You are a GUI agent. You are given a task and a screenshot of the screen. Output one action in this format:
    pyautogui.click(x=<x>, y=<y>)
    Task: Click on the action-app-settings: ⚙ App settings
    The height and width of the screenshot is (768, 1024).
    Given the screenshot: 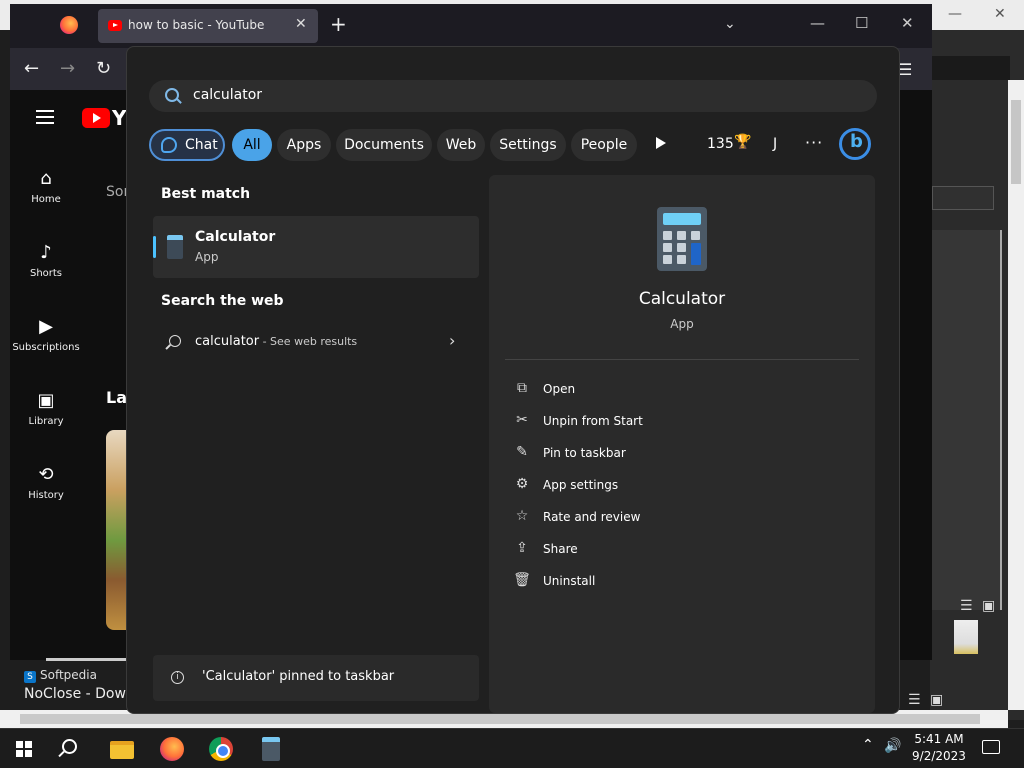 What is the action you would take?
    pyautogui.click(x=673, y=486)
    